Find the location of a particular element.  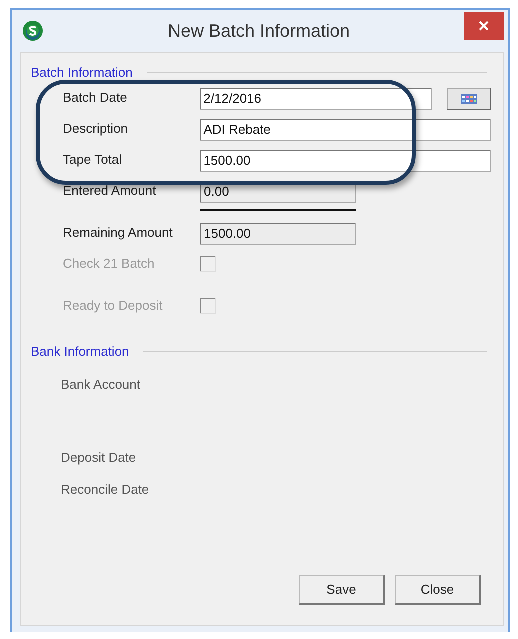

window-title: New Batch Information is located at coordinates (259, 31).